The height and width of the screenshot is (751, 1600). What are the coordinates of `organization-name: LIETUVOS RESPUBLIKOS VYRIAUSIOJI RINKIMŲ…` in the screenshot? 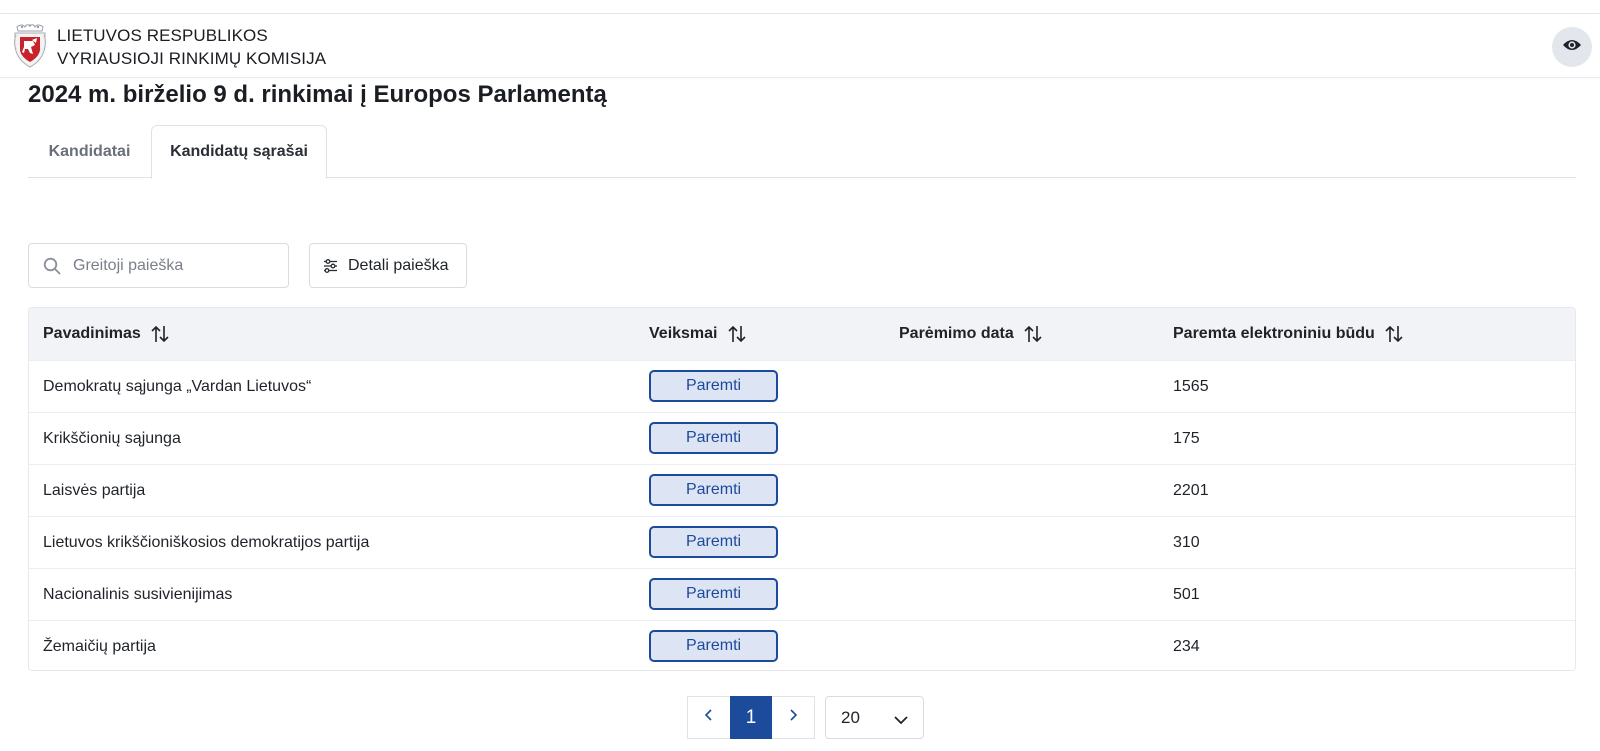 It's located at (191, 47).